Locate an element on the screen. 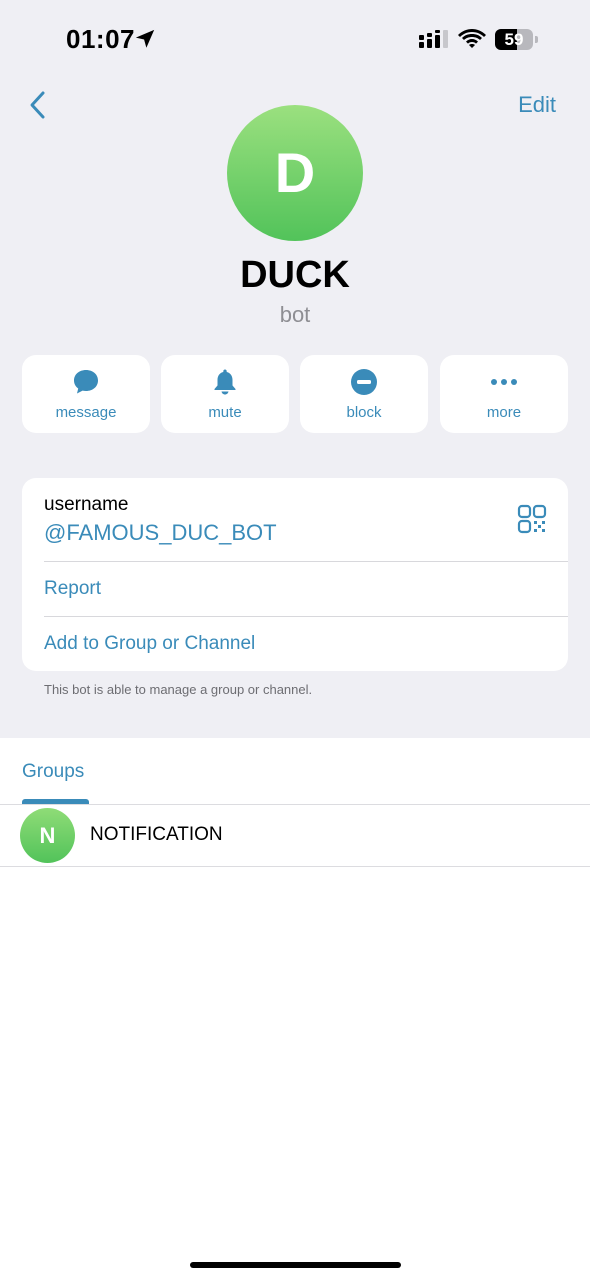  location-arrow-icon is located at coordinates (145, 38).